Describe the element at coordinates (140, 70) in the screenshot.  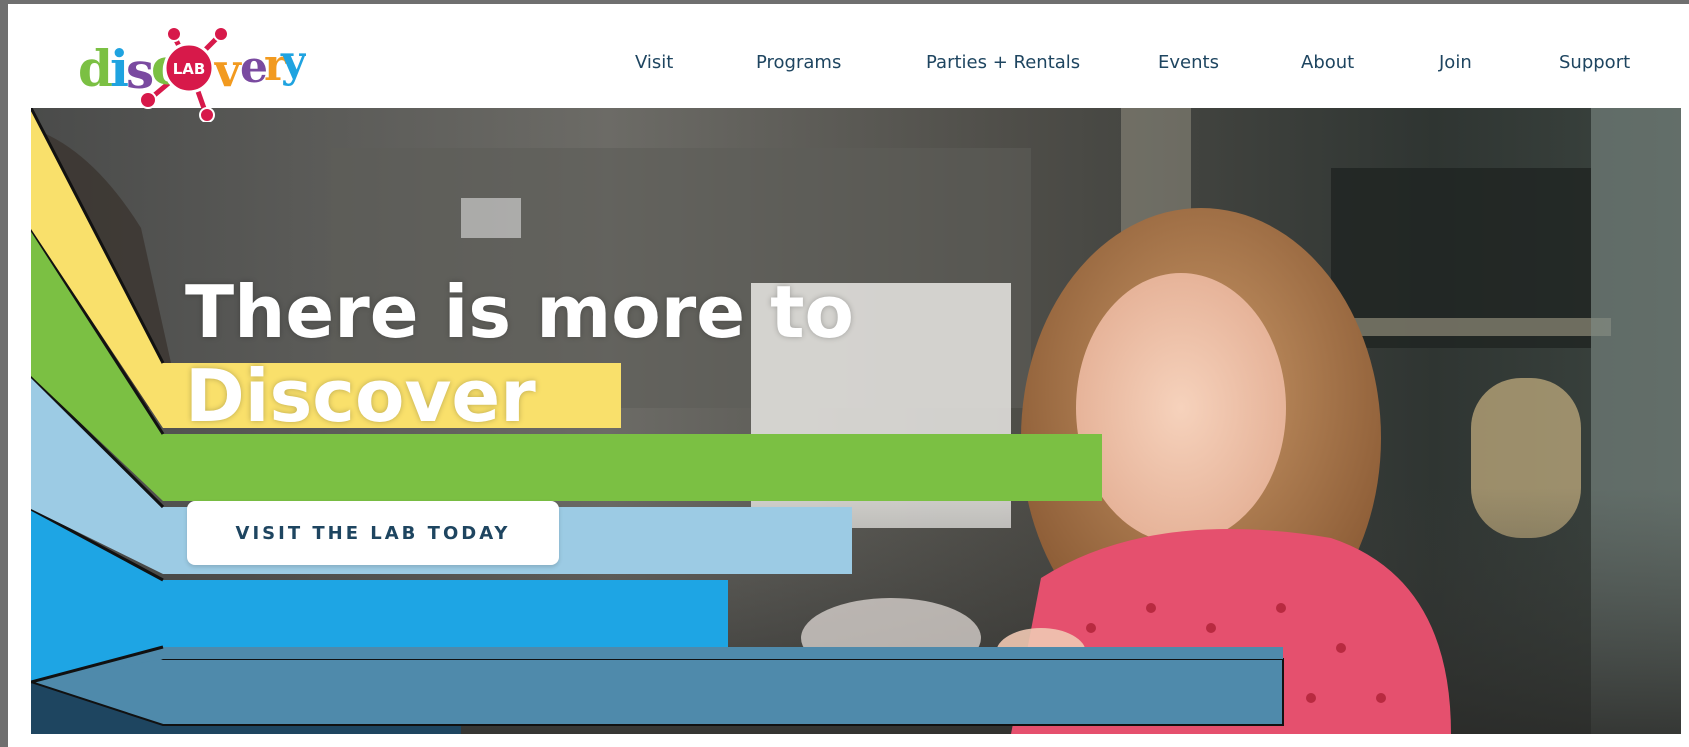
I see `svg-text: s` at that location.